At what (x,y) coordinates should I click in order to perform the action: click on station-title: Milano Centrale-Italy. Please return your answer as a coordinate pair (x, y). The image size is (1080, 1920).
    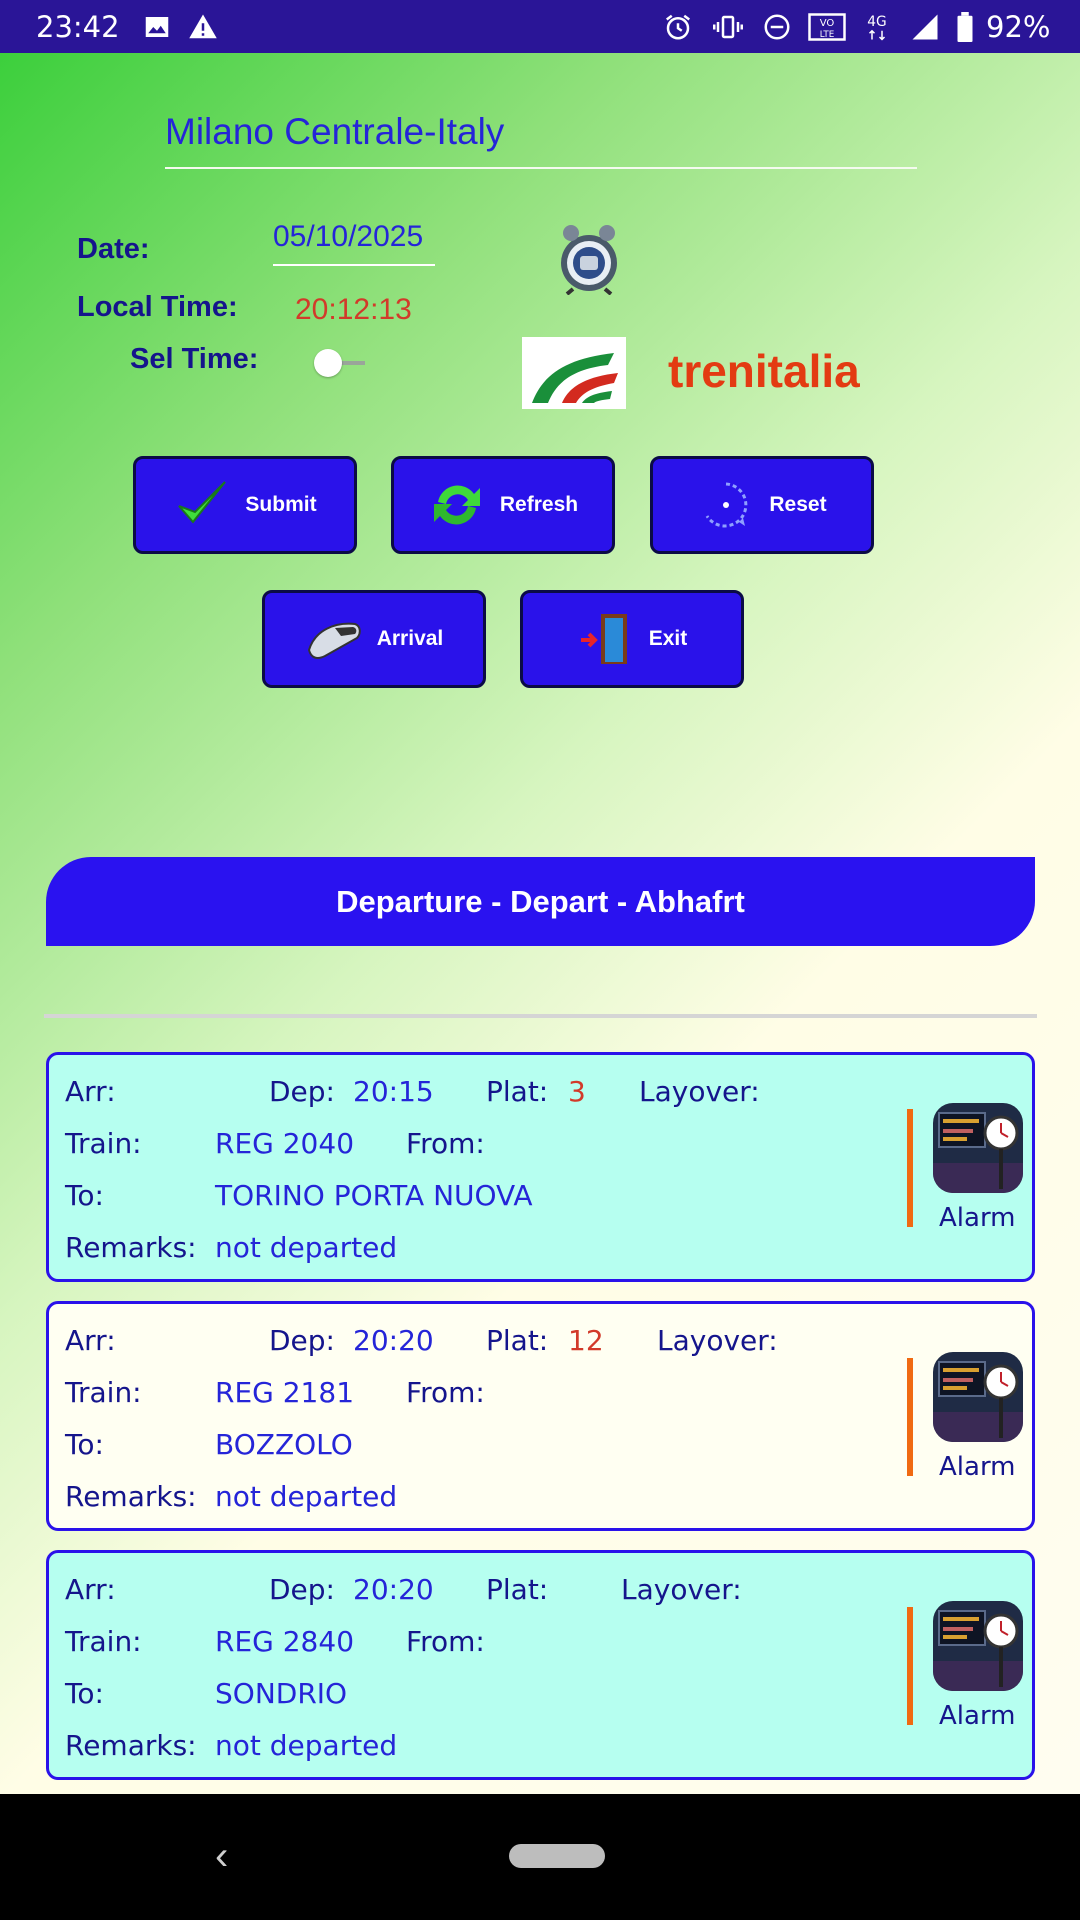
    Looking at the image, I should click on (334, 132).